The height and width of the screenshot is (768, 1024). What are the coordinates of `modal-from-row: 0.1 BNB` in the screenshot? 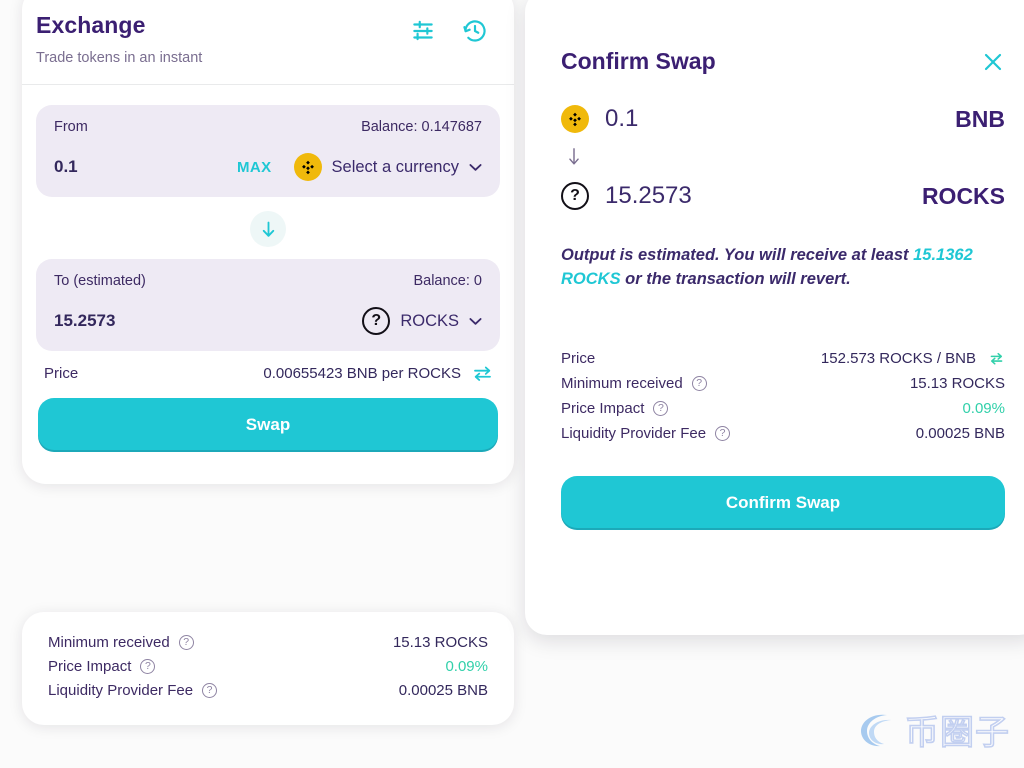 It's located at (783, 119).